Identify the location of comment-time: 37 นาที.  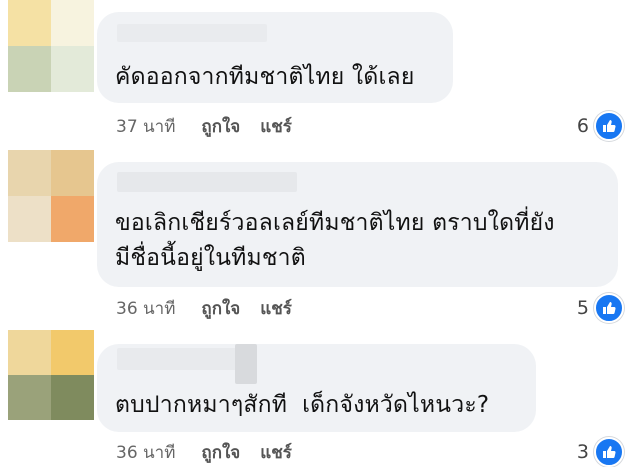
(145, 126).